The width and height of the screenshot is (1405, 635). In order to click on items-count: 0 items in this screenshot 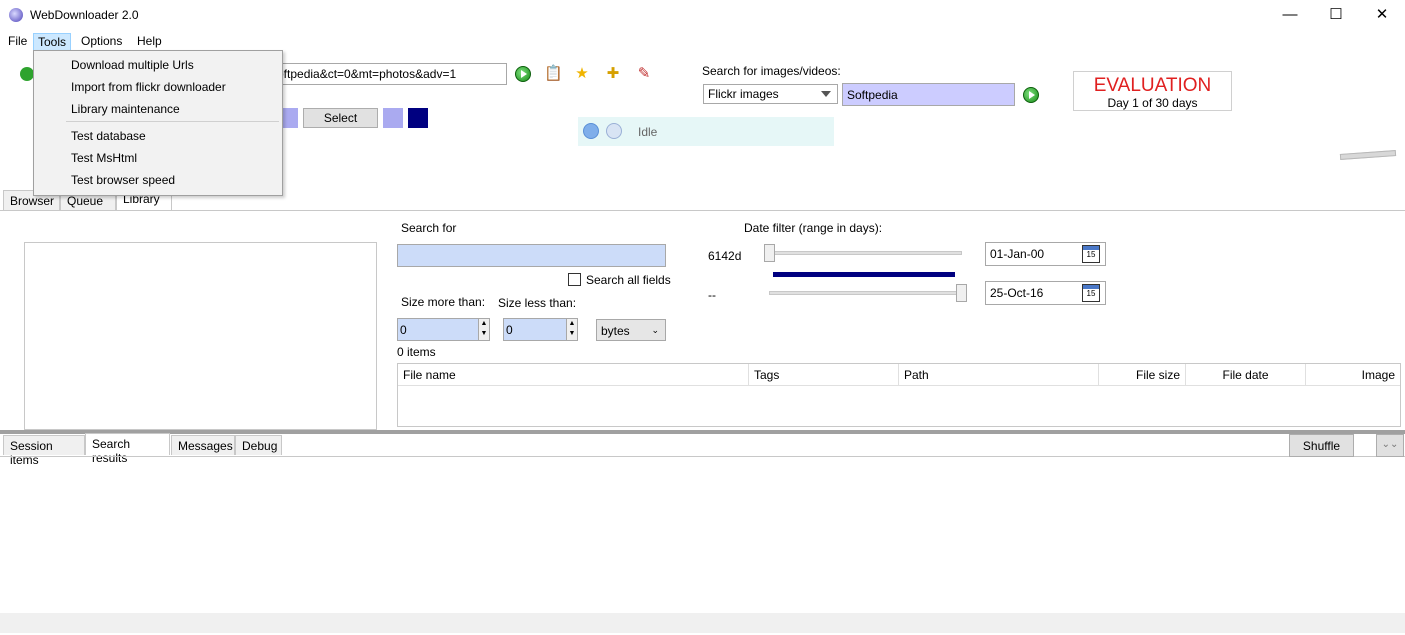, I will do `click(416, 352)`.